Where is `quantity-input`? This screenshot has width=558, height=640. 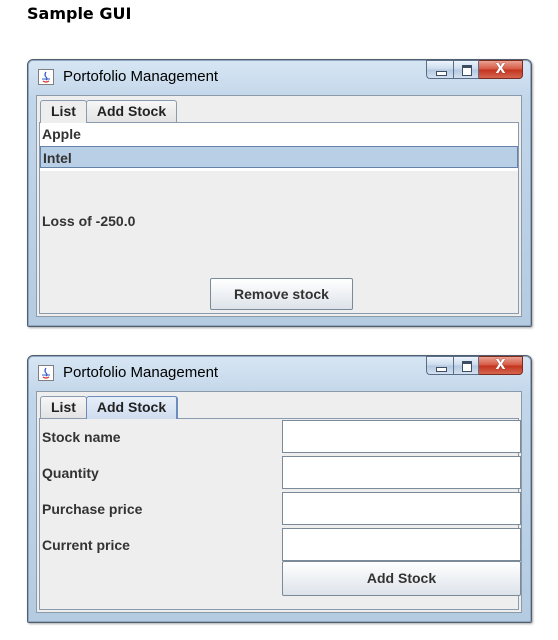
quantity-input is located at coordinates (401, 472).